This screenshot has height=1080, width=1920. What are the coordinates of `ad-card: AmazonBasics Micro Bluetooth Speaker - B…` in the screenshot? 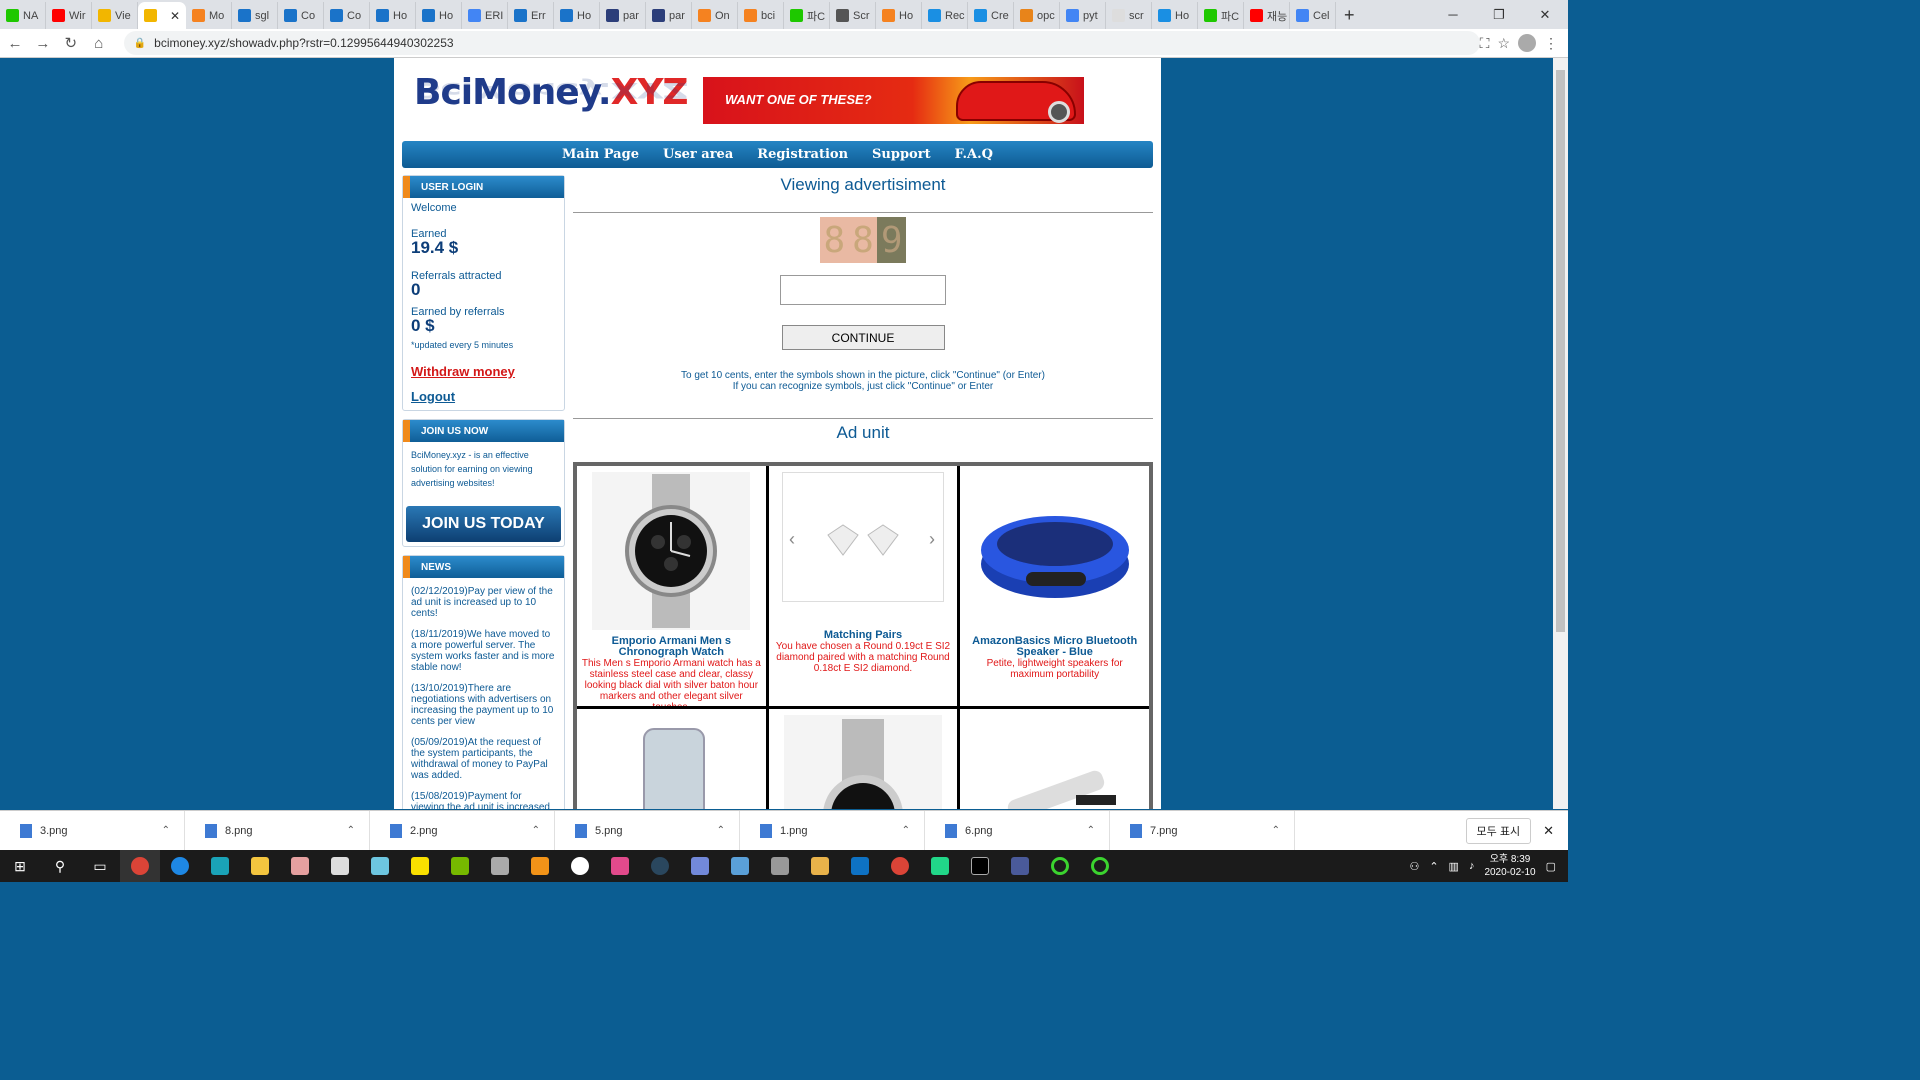 It's located at (1054, 586).